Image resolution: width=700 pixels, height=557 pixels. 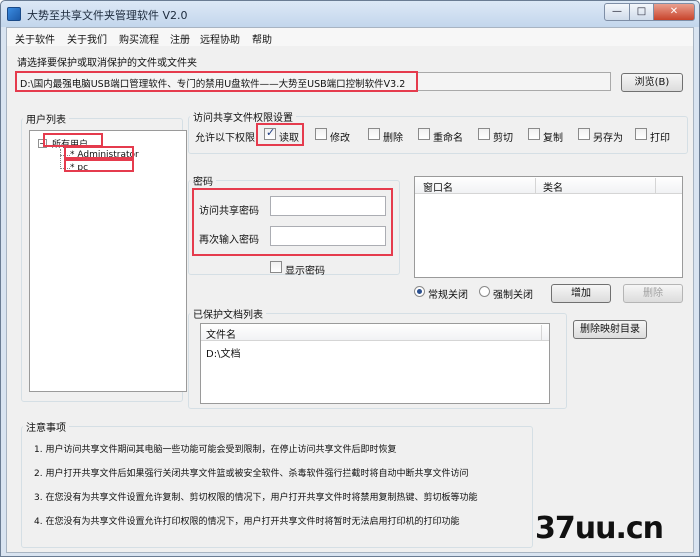 I want to click on read-checkbox, so click(x=270, y=133).